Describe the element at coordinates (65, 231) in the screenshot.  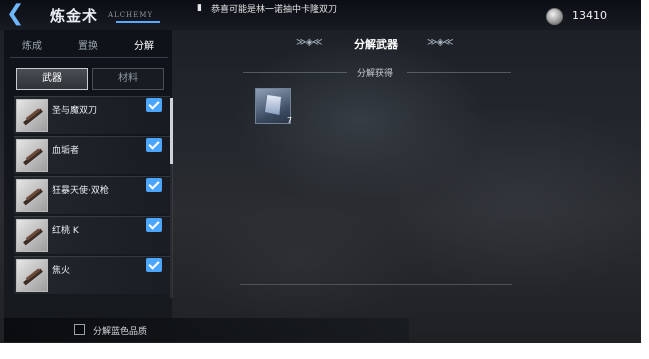
I see `weapon-name: 红桃 K` at that location.